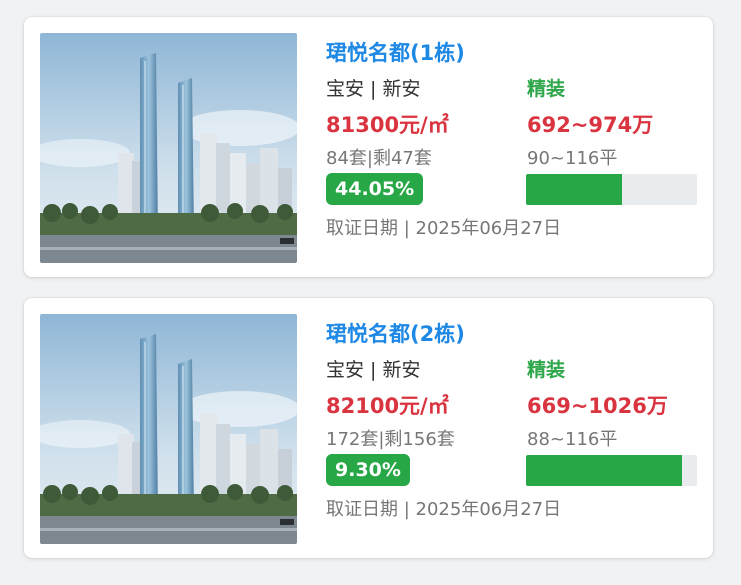 Image resolution: width=741 pixels, height=585 pixels. Describe the element at coordinates (597, 406) in the screenshot. I see `total-price-range: 669~1026万` at that location.